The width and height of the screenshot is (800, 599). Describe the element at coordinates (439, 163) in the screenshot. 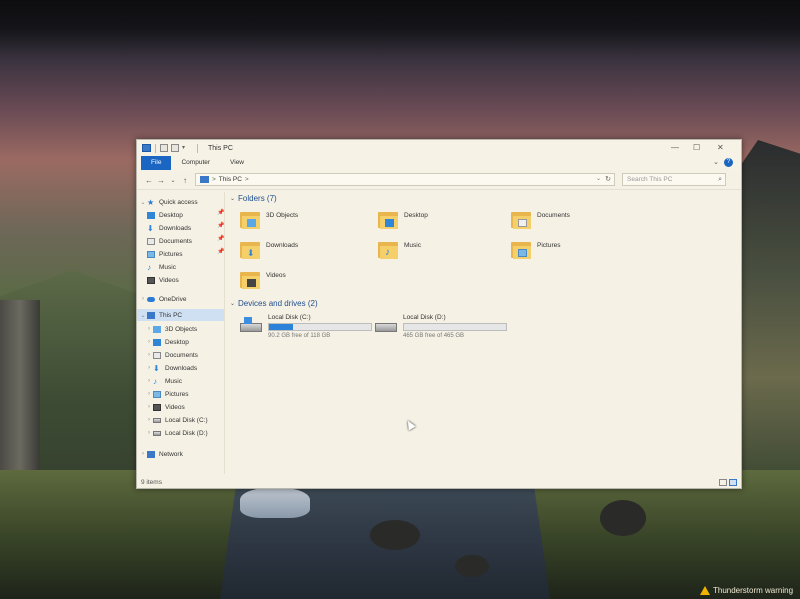

I see `ribbon-tabs: File Computer View ⌄ ?` at that location.